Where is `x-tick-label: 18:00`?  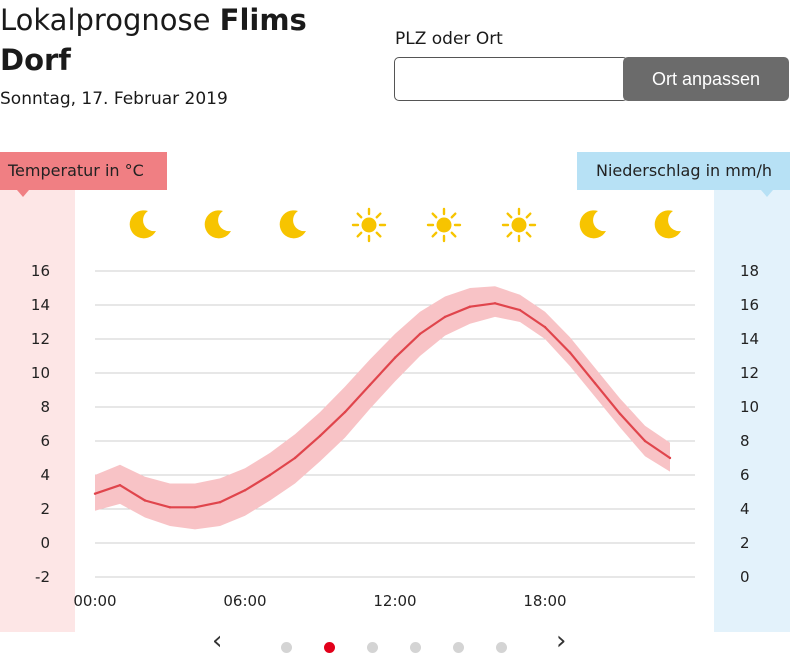
x-tick-label: 18:00 is located at coordinates (544, 601).